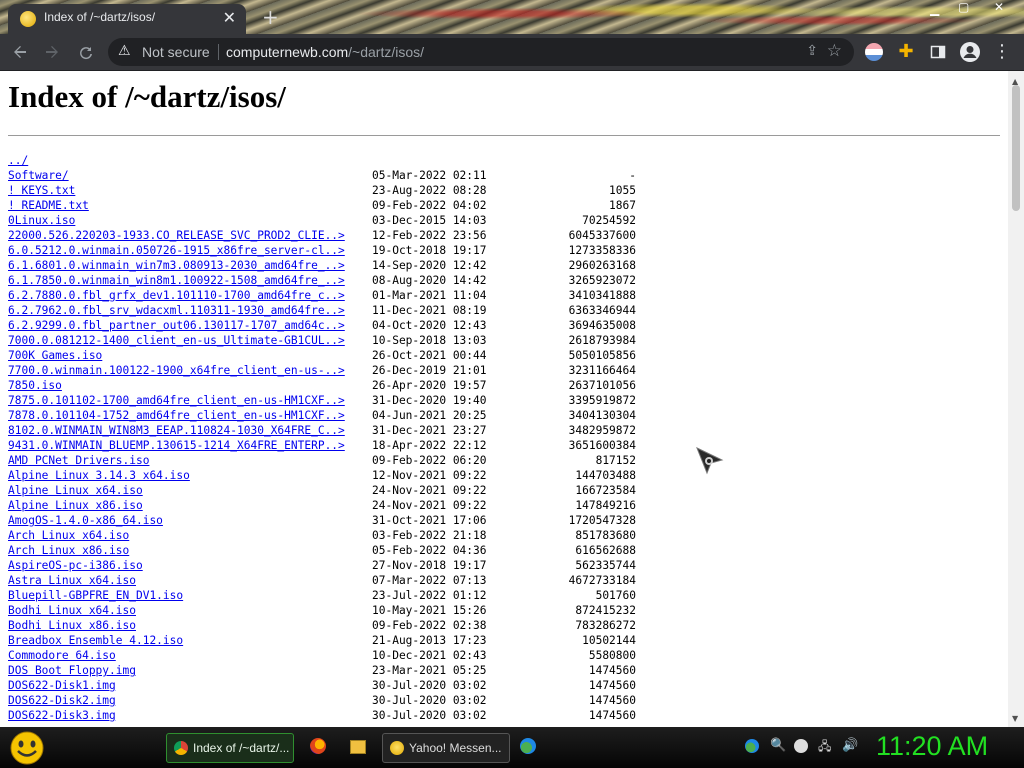 The width and height of the screenshot is (1024, 768). I want to click on modified-date: 10-May-2021 15:26, so click(429, 610).